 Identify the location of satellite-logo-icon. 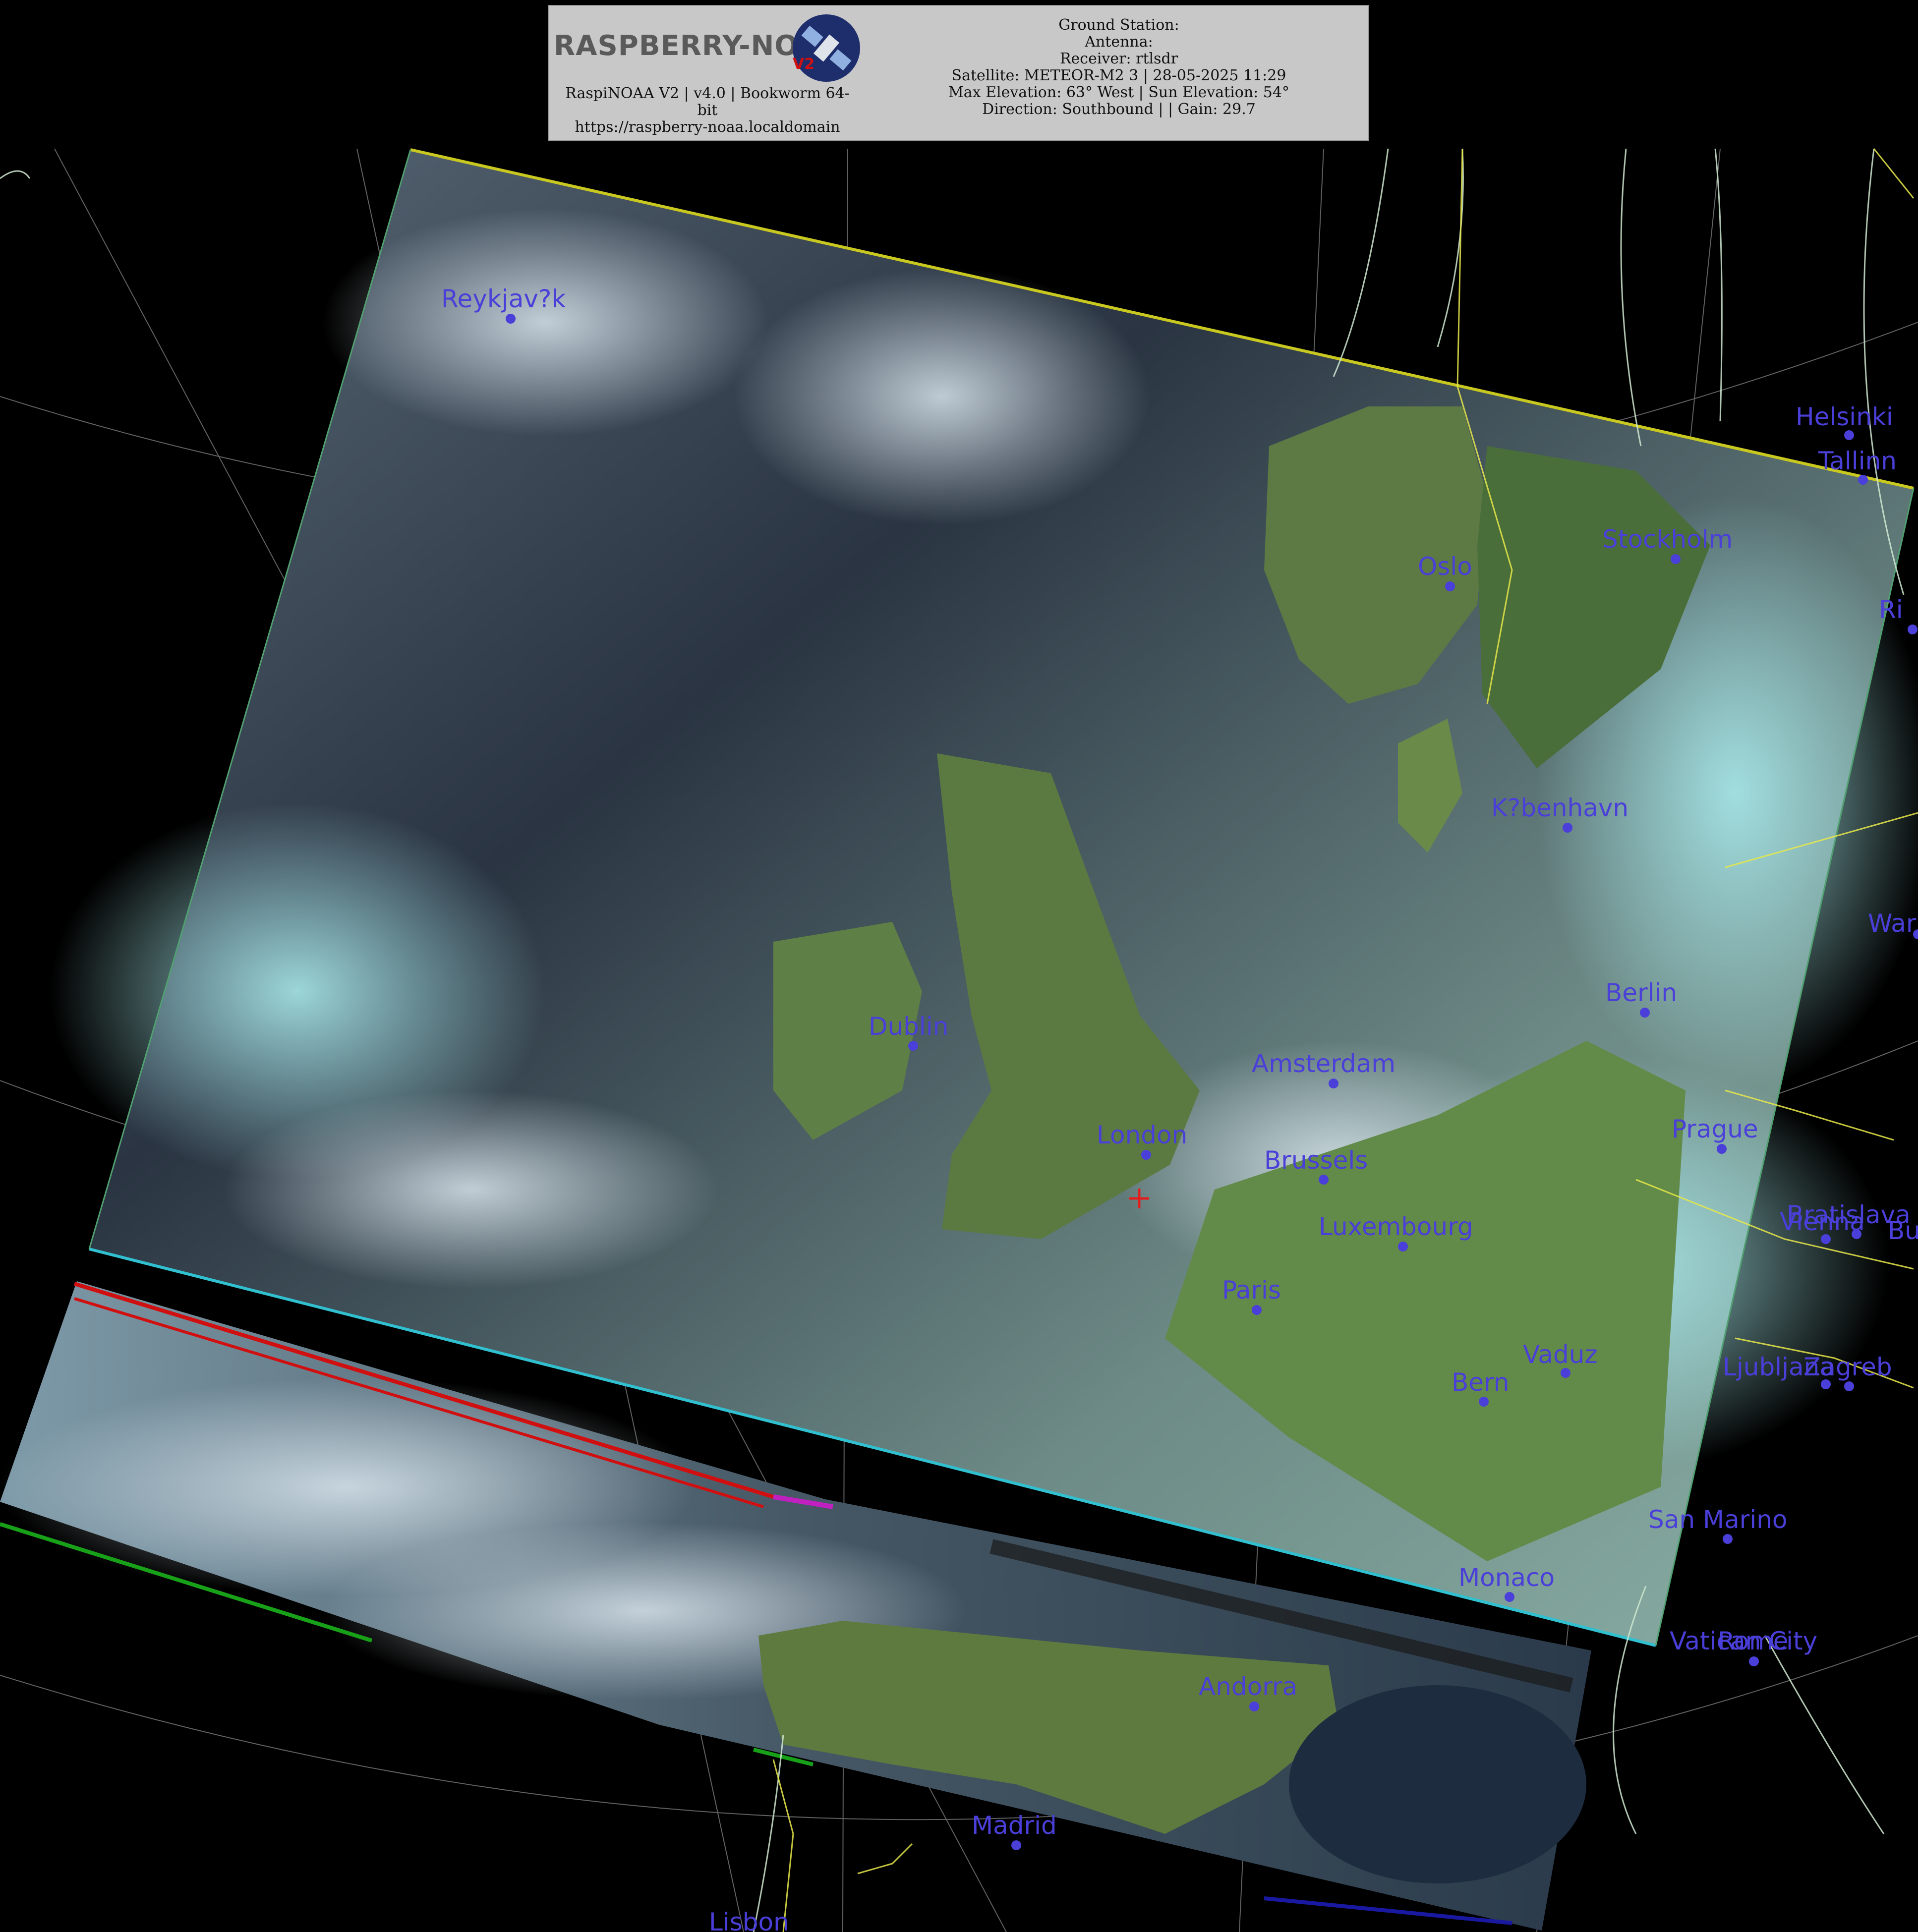
(826, 48).